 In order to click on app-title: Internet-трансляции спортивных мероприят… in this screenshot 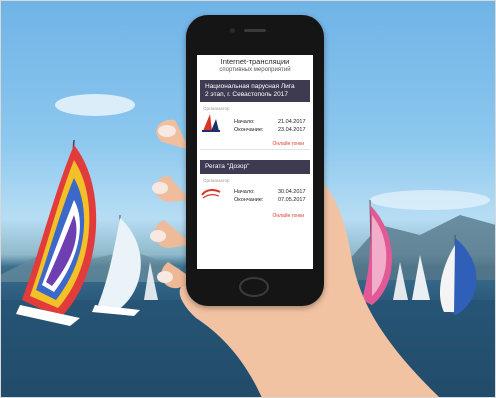, I will do `click(255, 65)`.